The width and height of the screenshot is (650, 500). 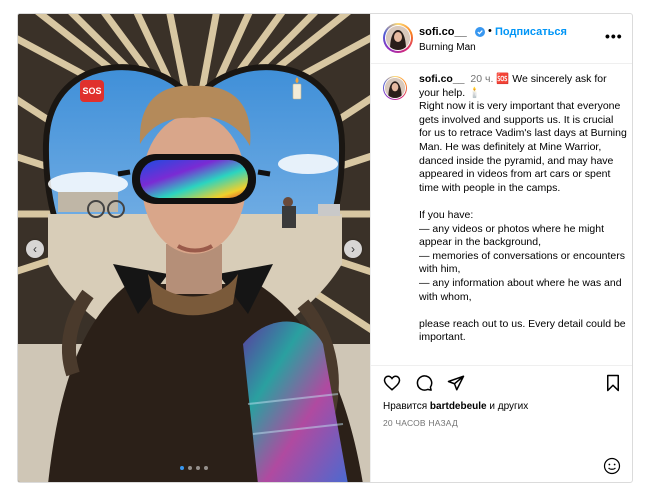 What do you see at coordinates (92, 91) in the screenshot?
I see `sos-icon: SOS` at bounding box center [92, 91].